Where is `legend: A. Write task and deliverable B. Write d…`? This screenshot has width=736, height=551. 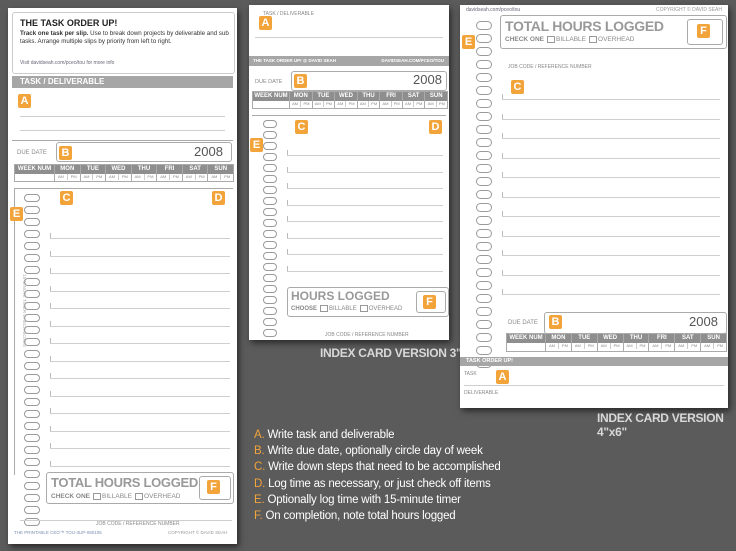 legend: A. Write task and deliverable B. Write d… is located at coordinates (377, 475).